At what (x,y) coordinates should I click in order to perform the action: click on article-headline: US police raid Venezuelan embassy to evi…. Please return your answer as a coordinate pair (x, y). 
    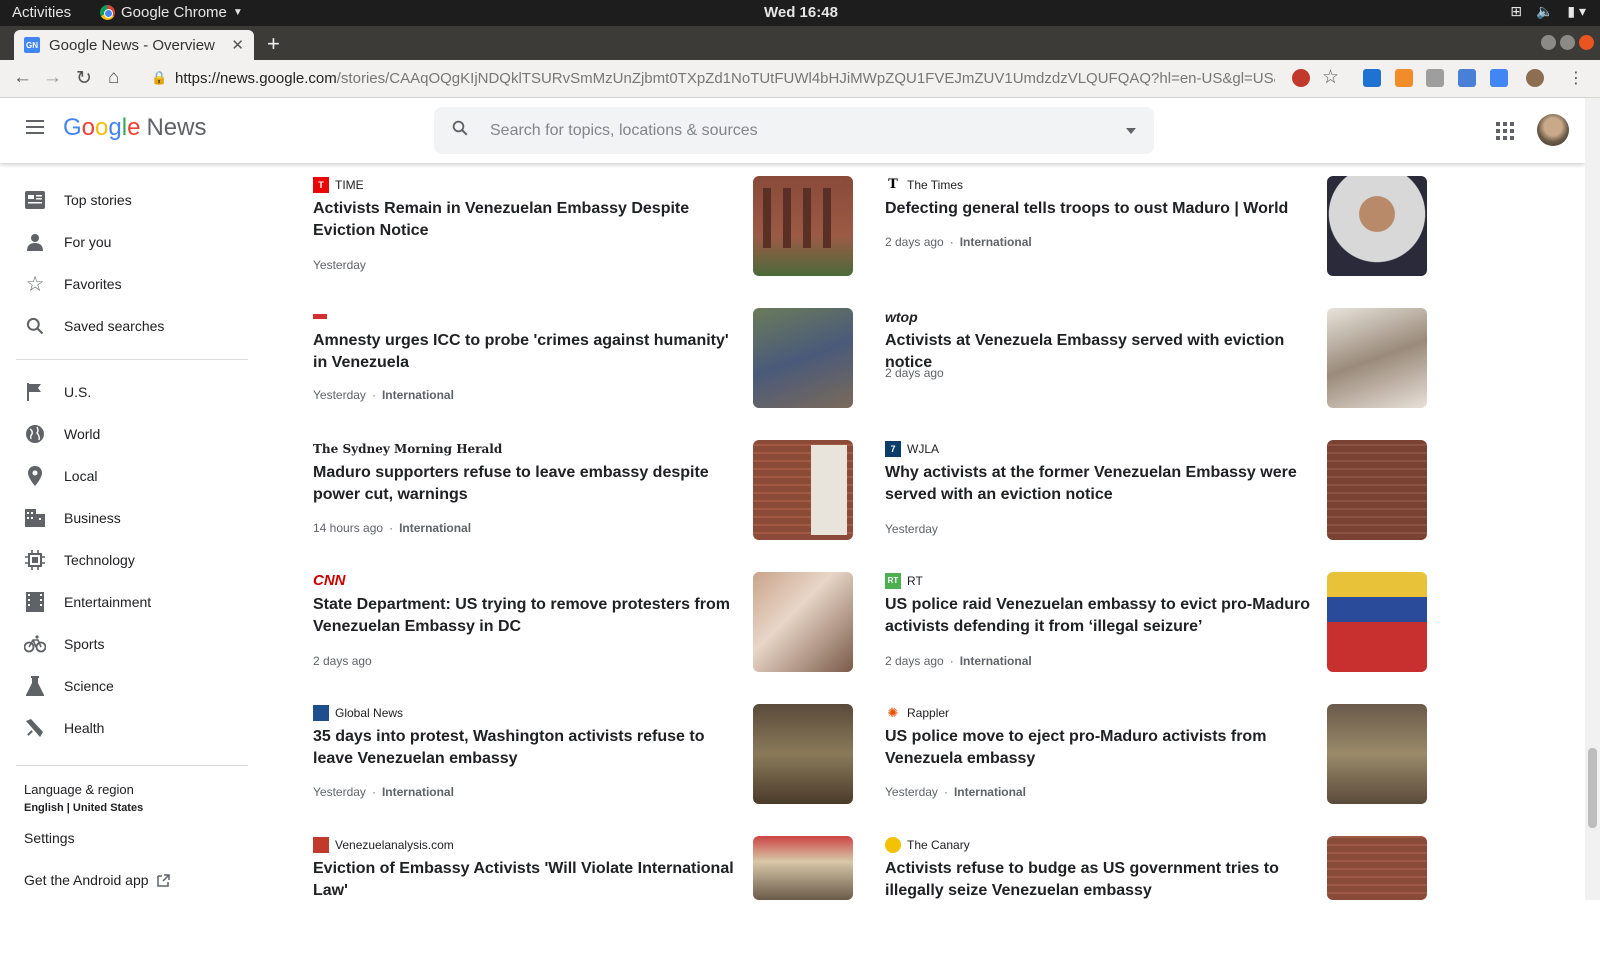
    Looking at the image, I should click on (1099, 616).